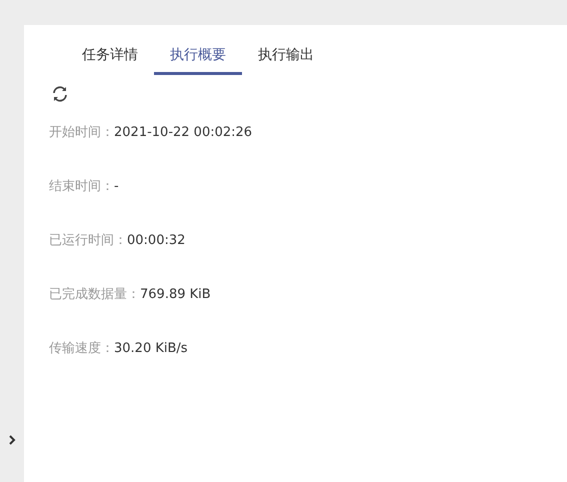 This screenshot has width=567, height=482. I want to click on field-value: -, so click(116, 187).